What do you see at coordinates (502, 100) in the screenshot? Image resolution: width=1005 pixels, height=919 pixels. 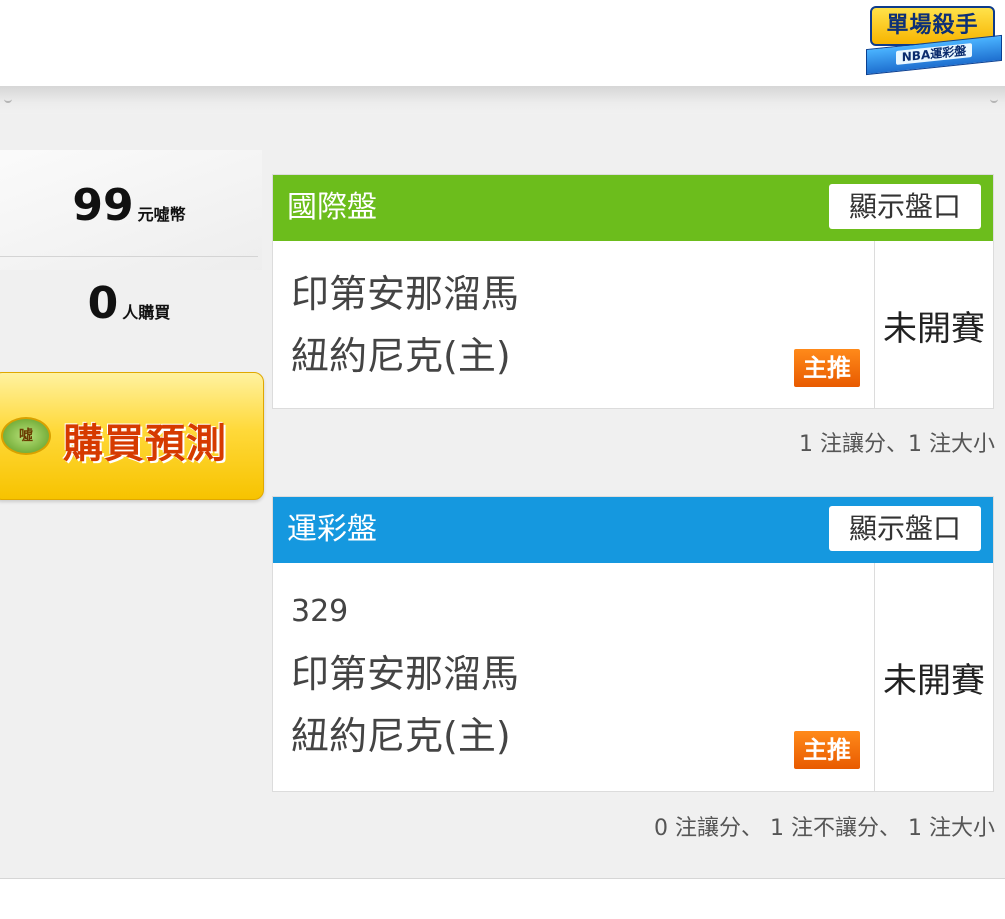 I see `header-shadow` at bounding box center [502, 100].